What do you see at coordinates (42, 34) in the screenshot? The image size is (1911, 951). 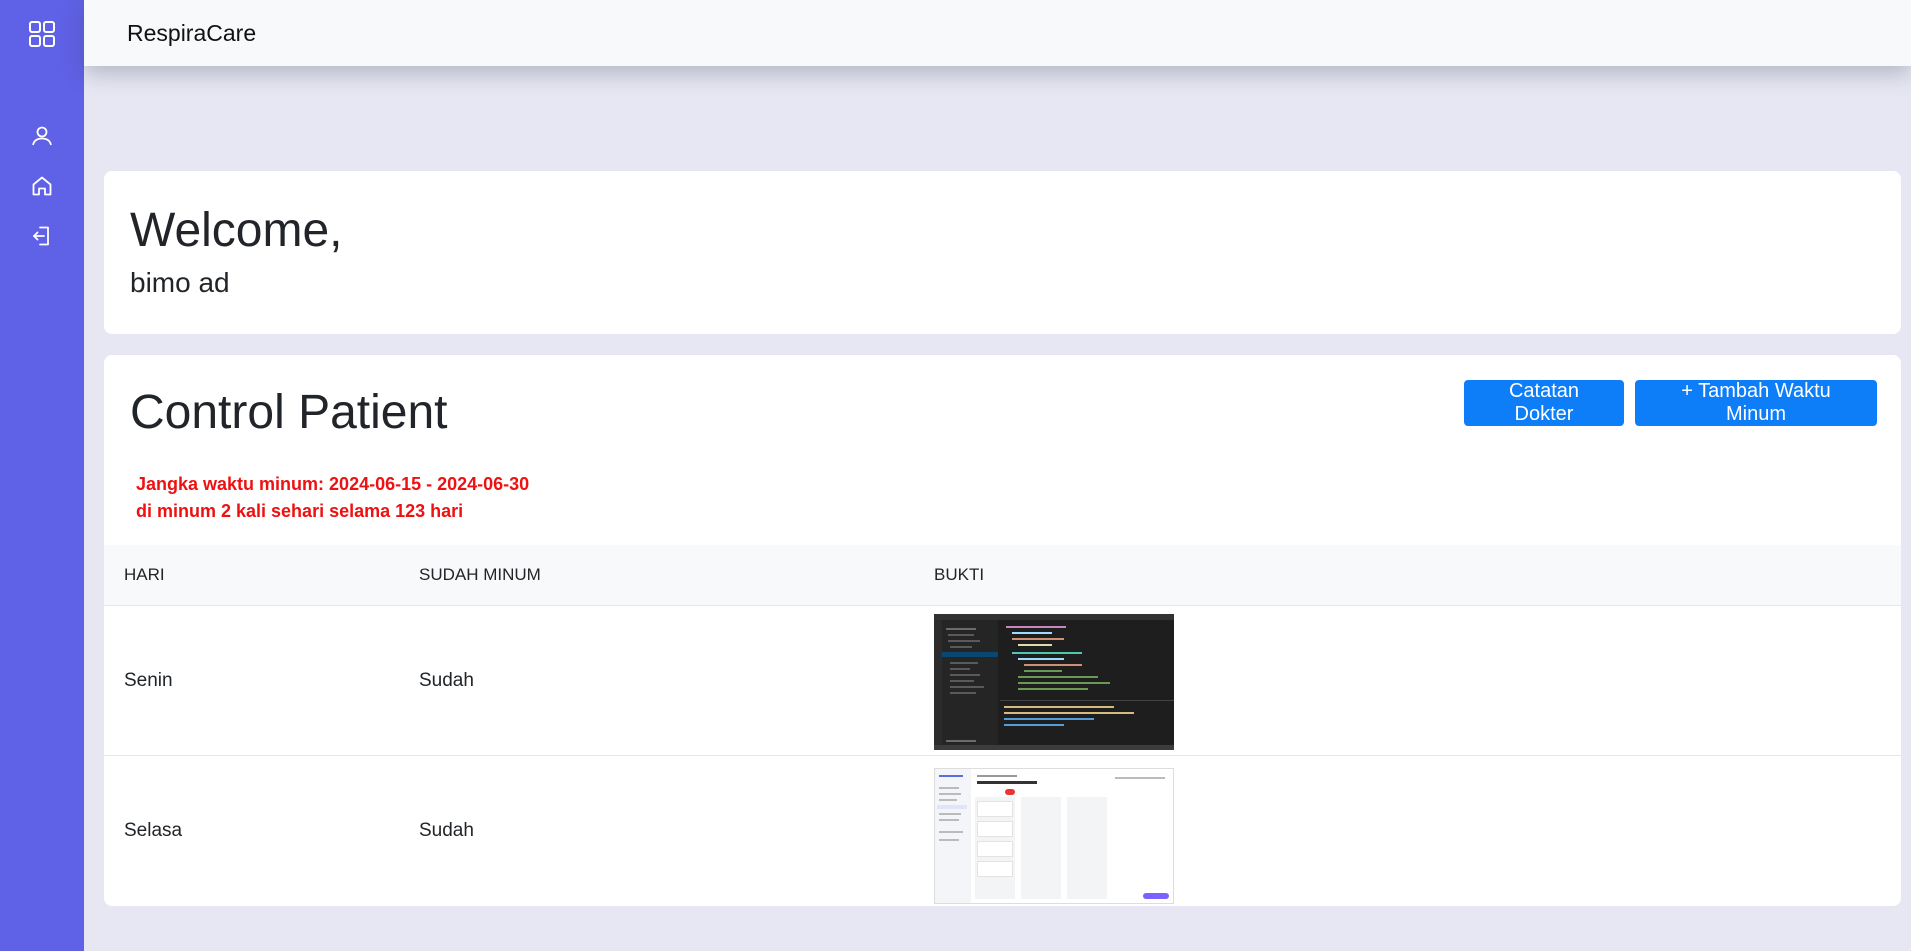 I see `grid-icon` at bounding box center [42, 34].